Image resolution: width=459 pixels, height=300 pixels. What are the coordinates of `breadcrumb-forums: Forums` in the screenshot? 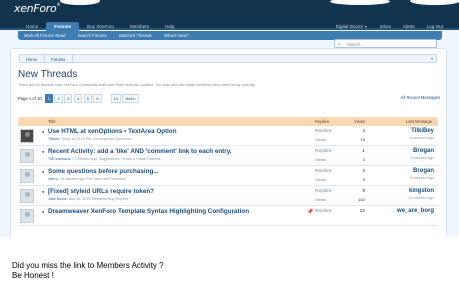 It's located at (59, 58).